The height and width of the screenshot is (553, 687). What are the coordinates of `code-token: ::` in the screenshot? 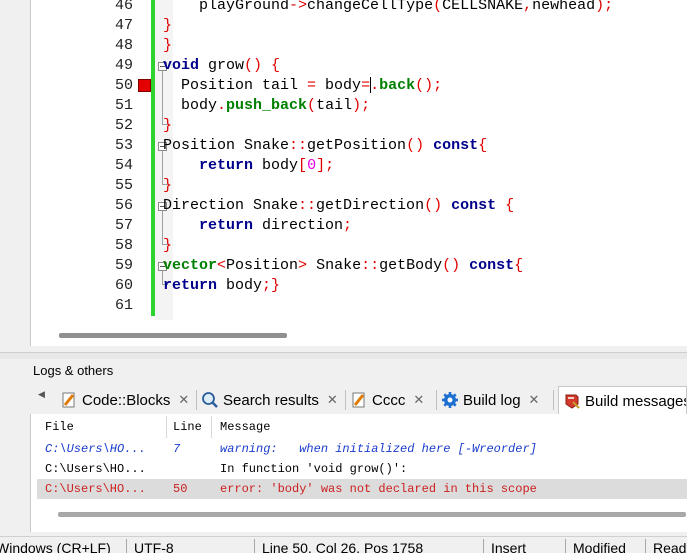 It's located at (298, 145).